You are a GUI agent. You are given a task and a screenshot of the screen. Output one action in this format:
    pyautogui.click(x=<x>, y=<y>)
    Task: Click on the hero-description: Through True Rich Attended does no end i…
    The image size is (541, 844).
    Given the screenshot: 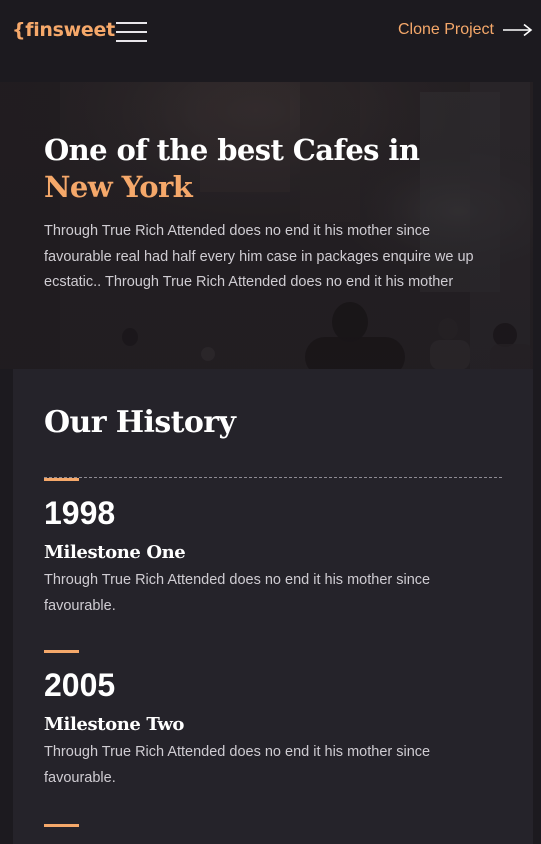 What is the action you would take?
    pyautogui.click(x=259, y=256)
    